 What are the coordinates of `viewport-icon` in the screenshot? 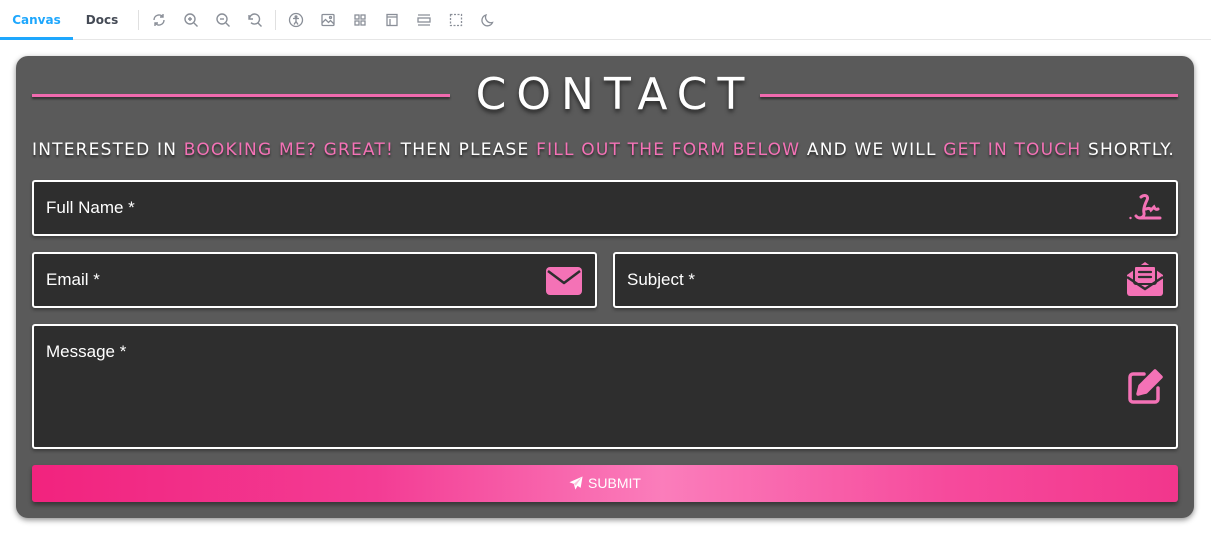 It's located at (392, 20).